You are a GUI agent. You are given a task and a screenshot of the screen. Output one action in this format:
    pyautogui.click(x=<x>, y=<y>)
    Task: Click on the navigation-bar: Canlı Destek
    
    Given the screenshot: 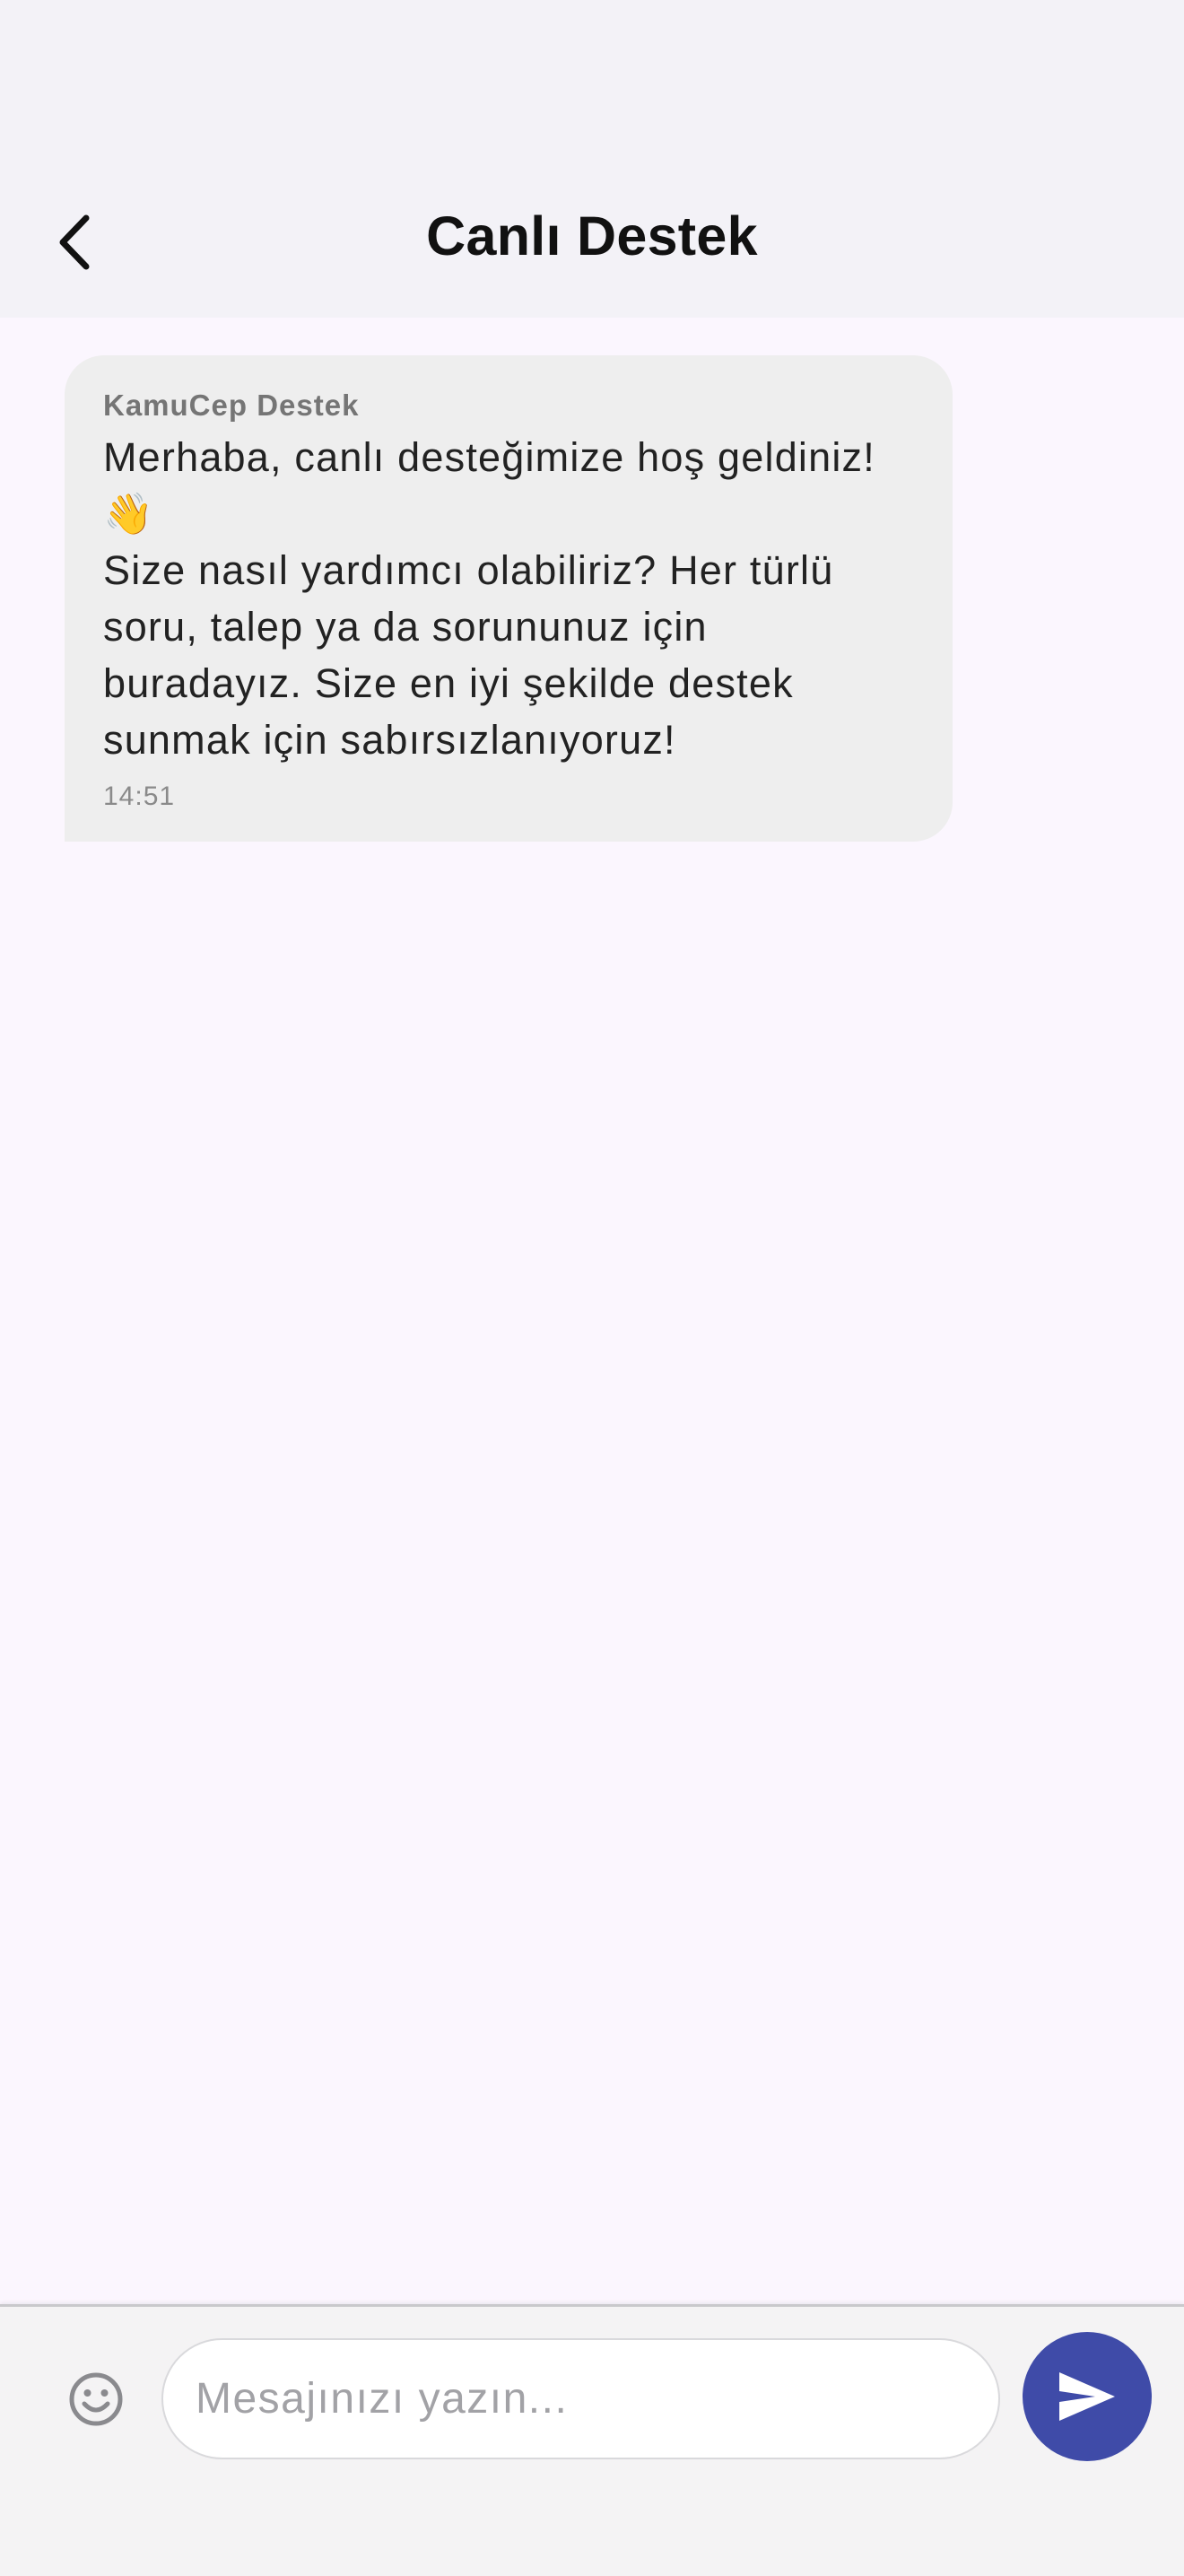 What is the action you would take?
    pyautogui.click(x=592, y=249)
    